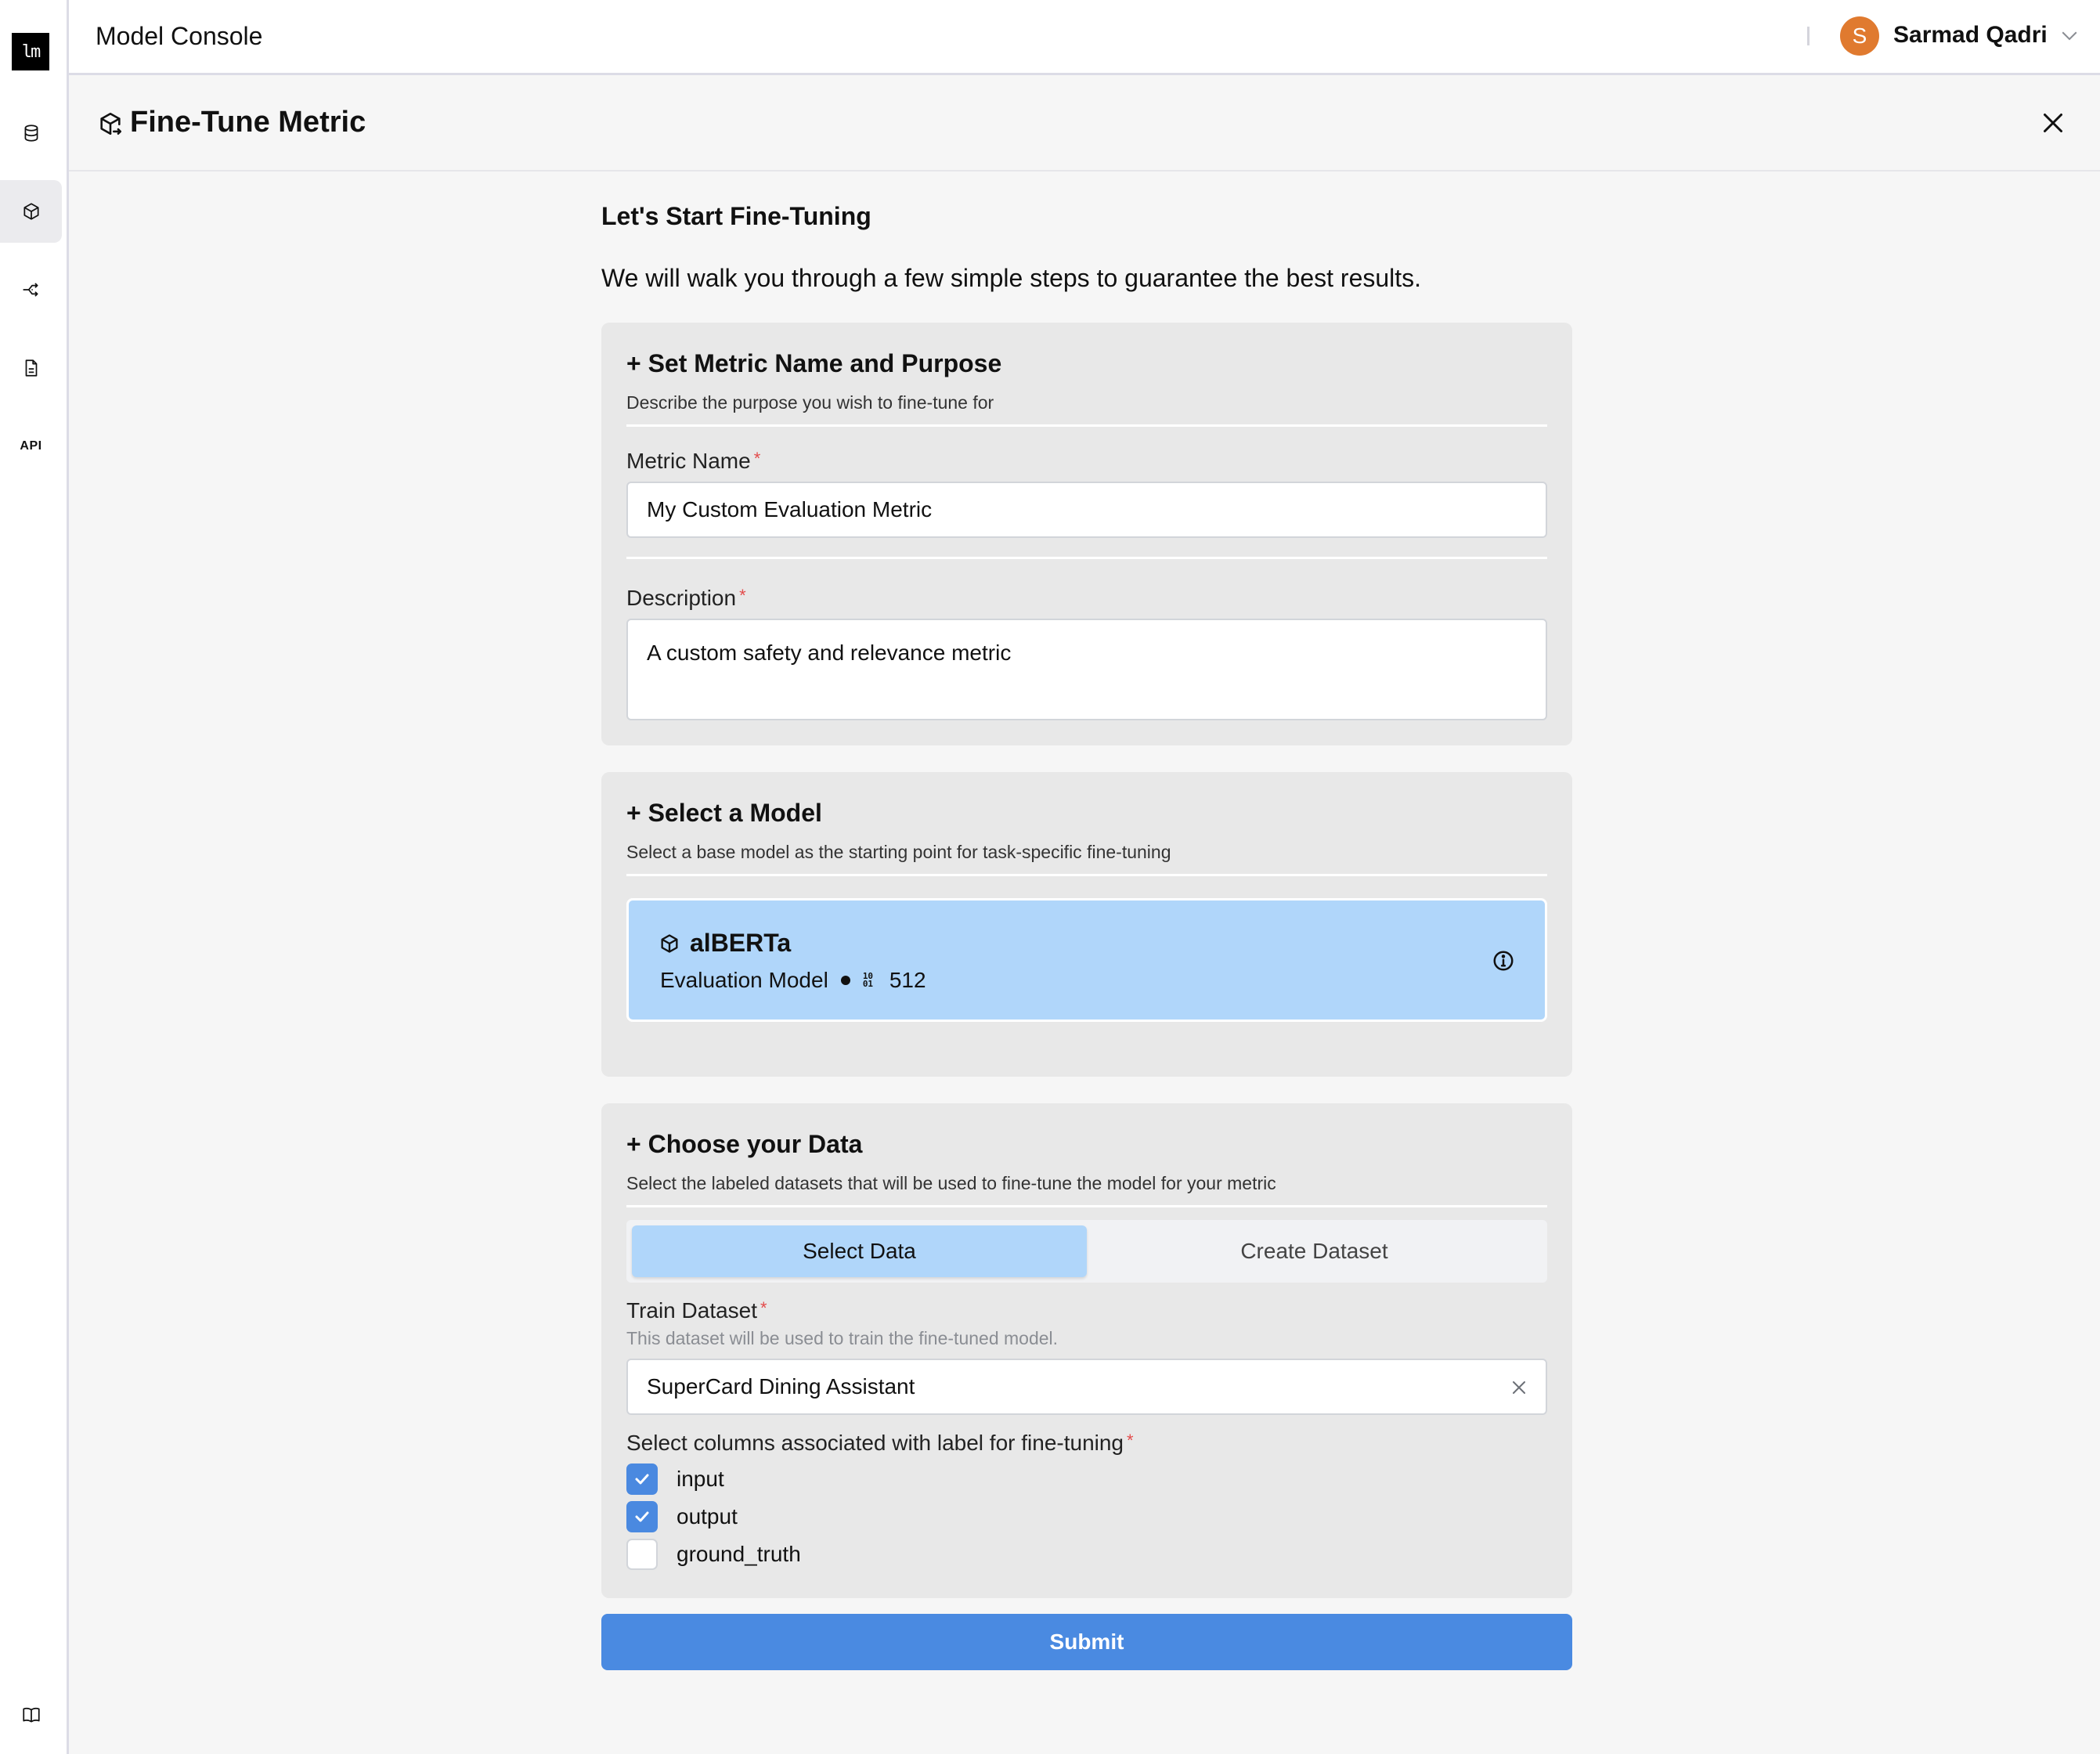  I want to click on data-source-tabs: Select Data Create Dataset, so click(1087, 1251).